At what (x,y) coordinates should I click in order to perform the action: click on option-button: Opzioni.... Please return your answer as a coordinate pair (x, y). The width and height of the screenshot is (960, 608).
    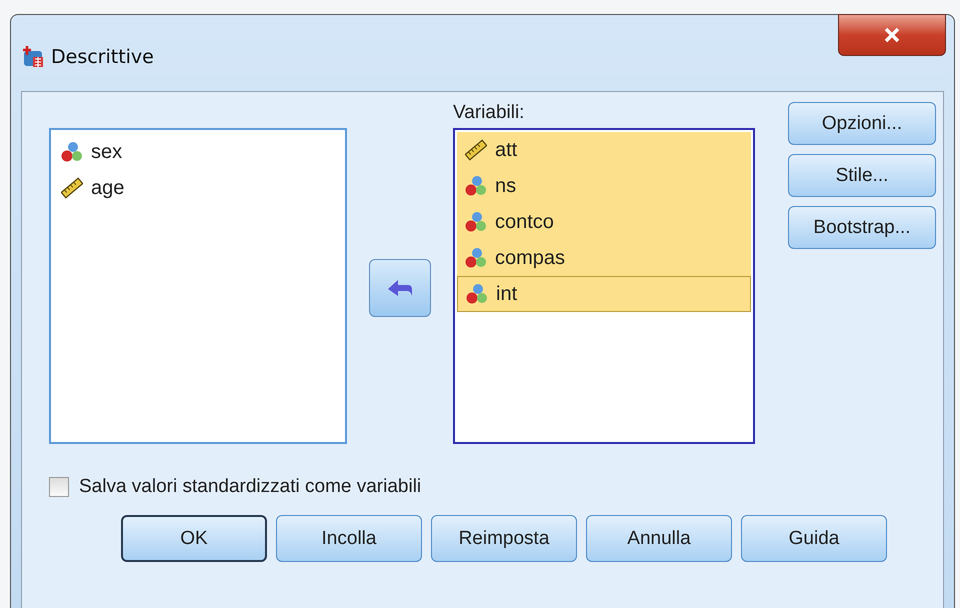
    Looking at the image, I should click on (862, 123).